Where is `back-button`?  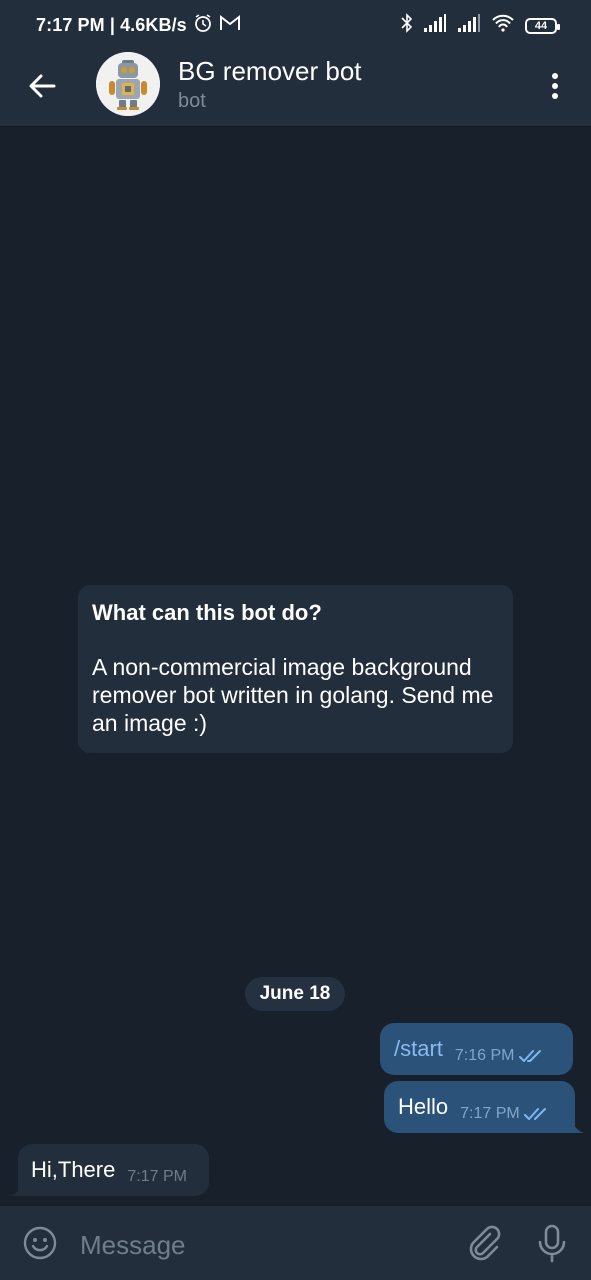 back-button is located at coordinates (42, 86).